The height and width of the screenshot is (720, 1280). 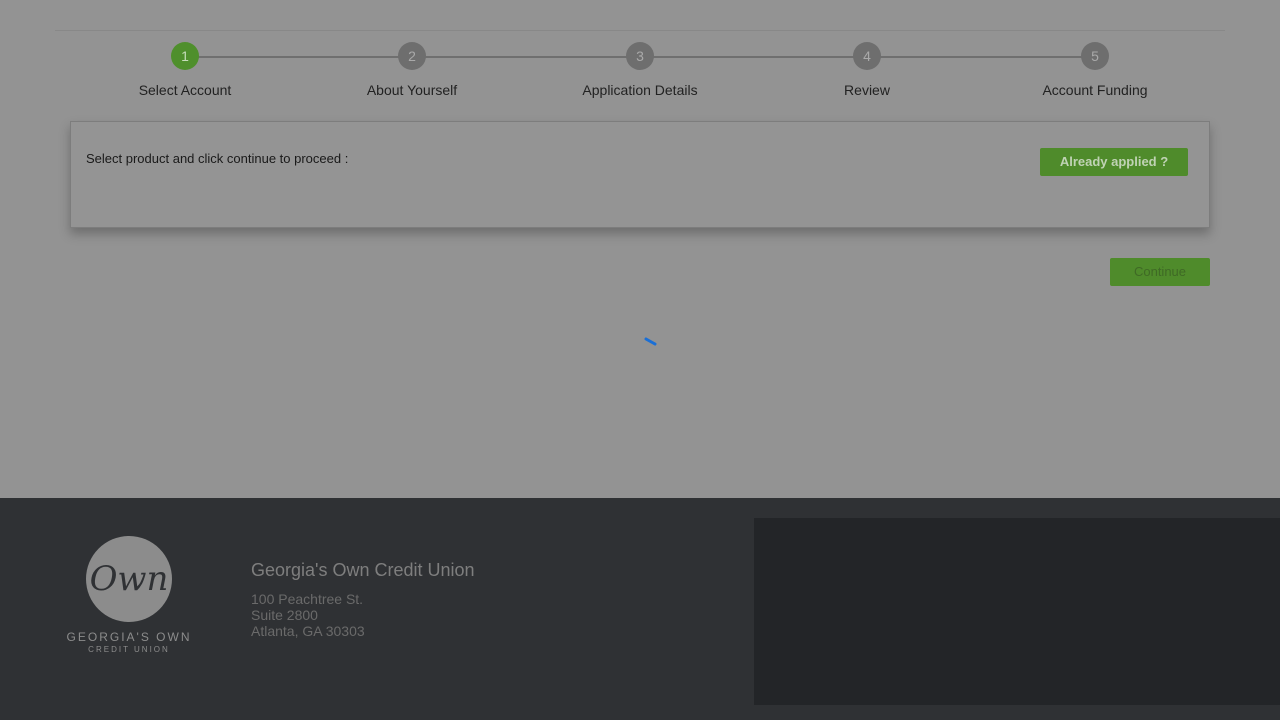 I want to click on logo-name: GEORGIA'S OWN, so click(x=129, y=637).